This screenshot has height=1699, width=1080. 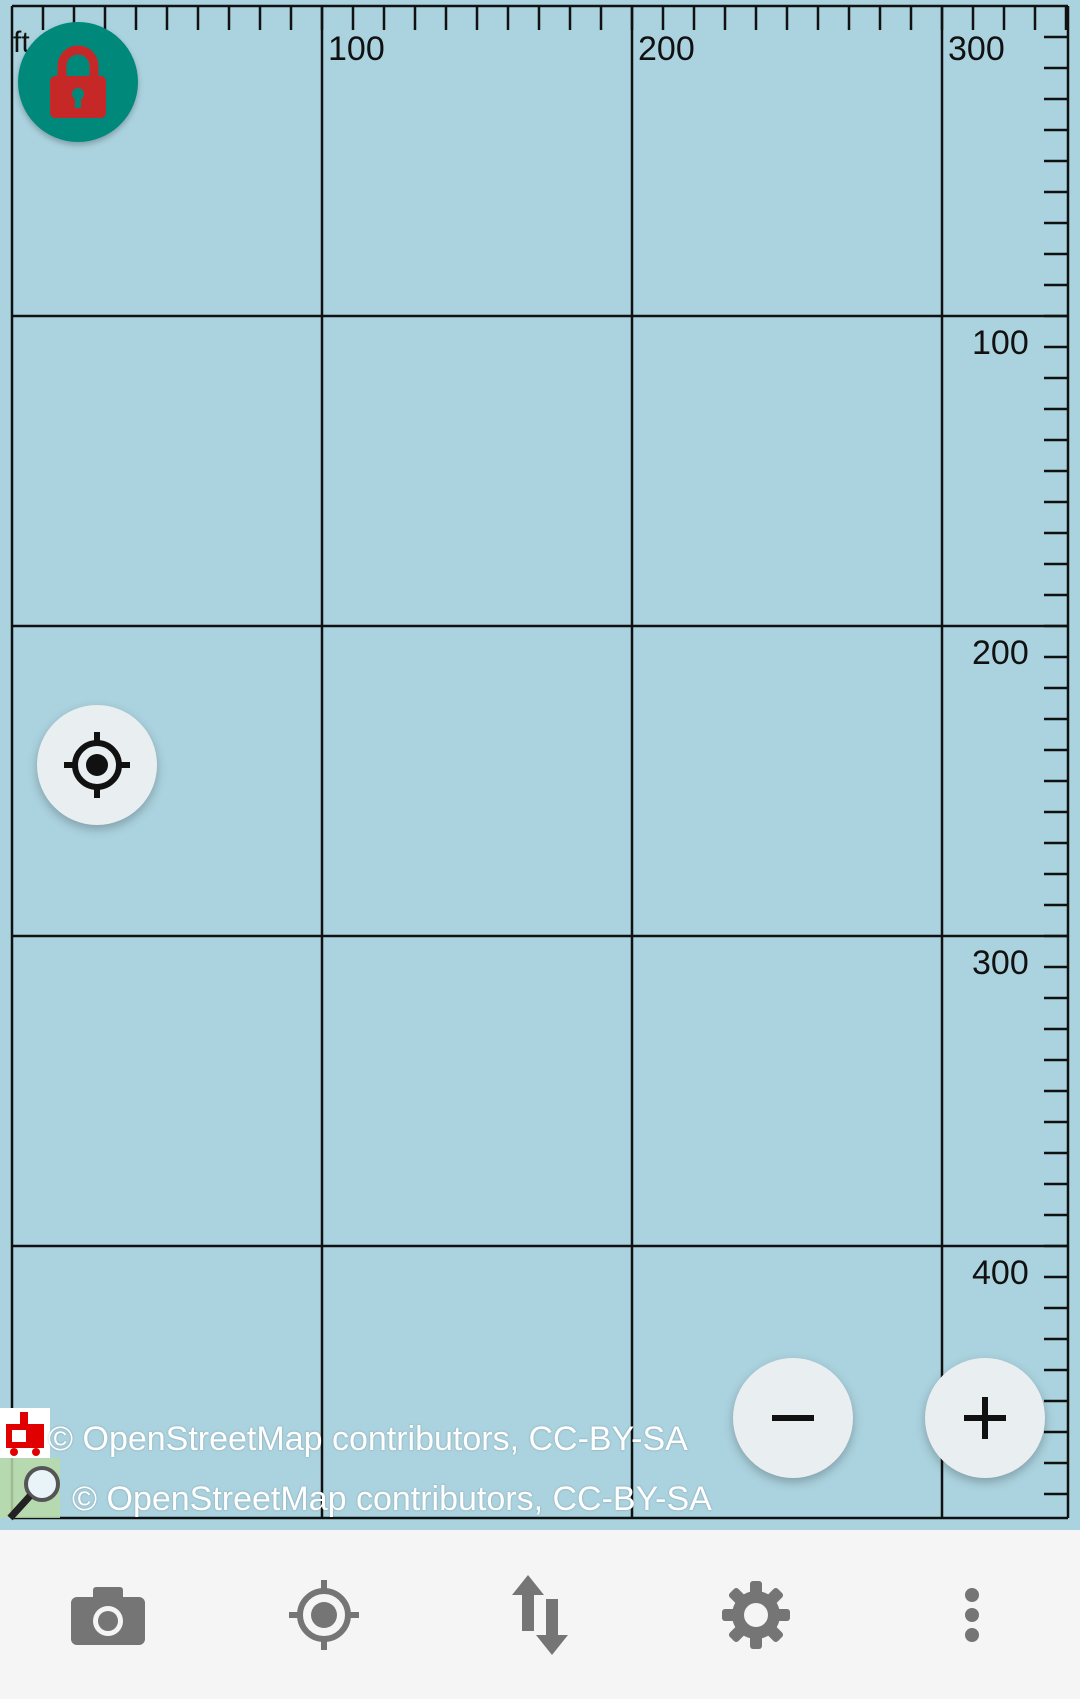 I want to click on my-location-button, so click(x=97, y=765).